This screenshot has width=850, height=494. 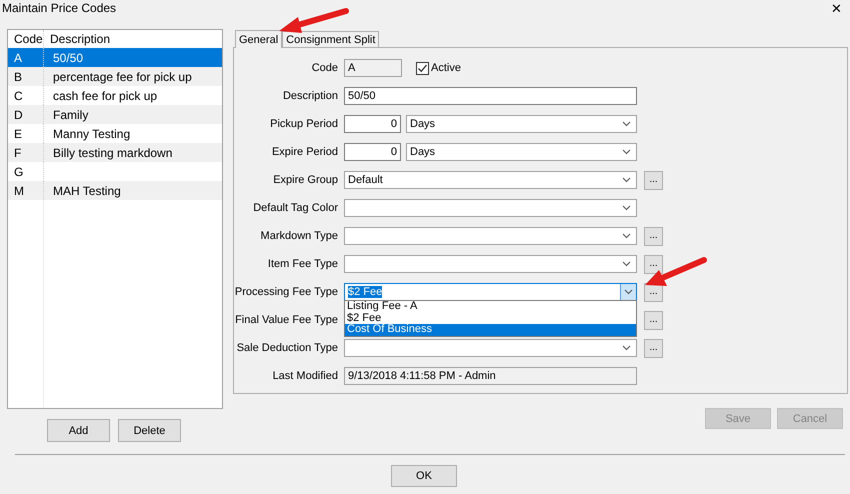 What do you see at coordinates (122, 77) in the screenshot?
I see `description-cell-text: percentage fee for pick up` at bounding box center [122, 77].